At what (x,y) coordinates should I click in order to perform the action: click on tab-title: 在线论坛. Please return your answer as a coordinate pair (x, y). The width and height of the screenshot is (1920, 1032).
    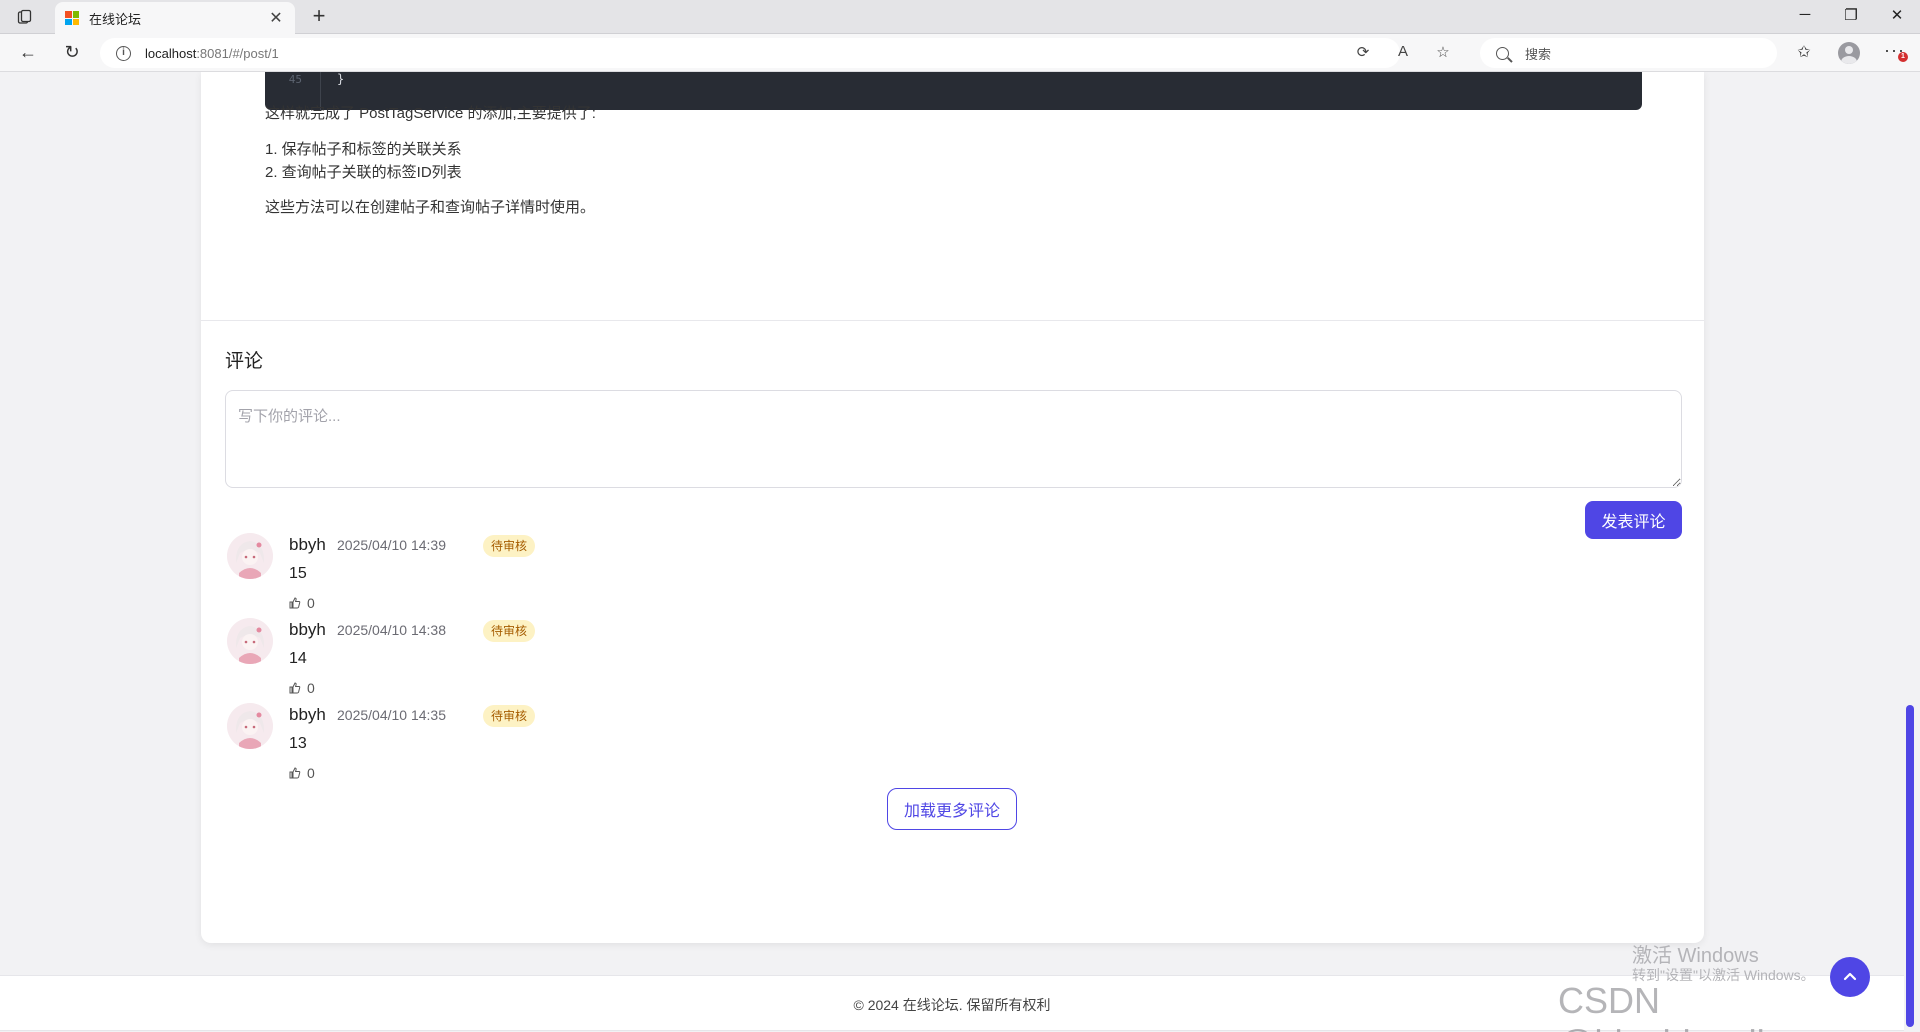
    Looking at the image, I should click on (115, 19).